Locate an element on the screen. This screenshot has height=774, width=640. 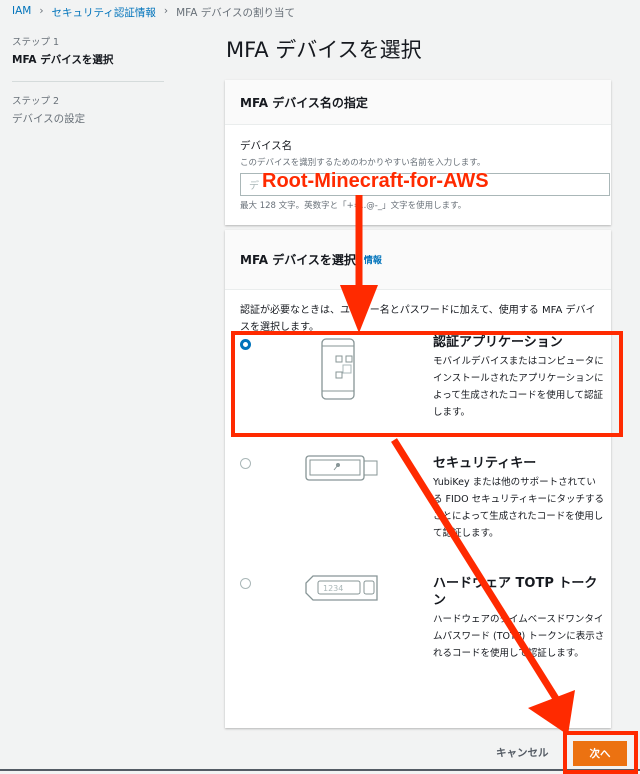
totp-token-icon: 1234 is located at coordinates (341, 588).